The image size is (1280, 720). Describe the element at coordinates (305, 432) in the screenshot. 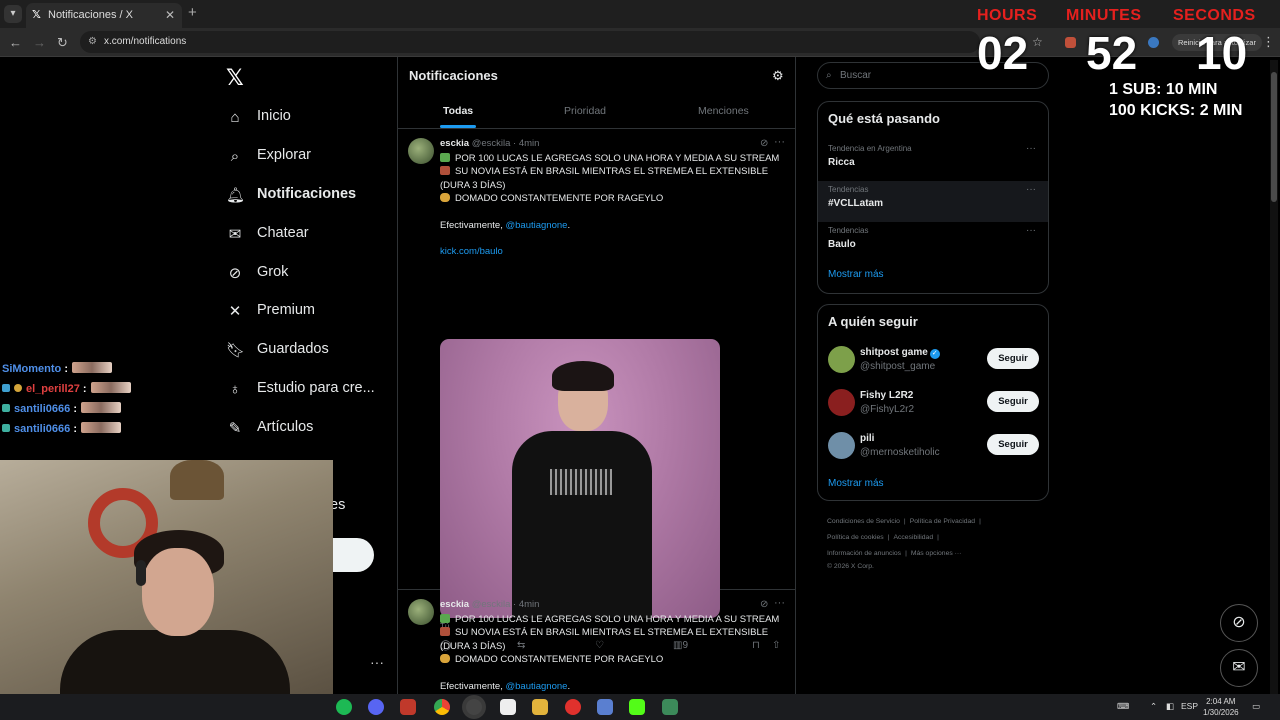

I see `nav-item-articles: ✎ Artículos` at that location.